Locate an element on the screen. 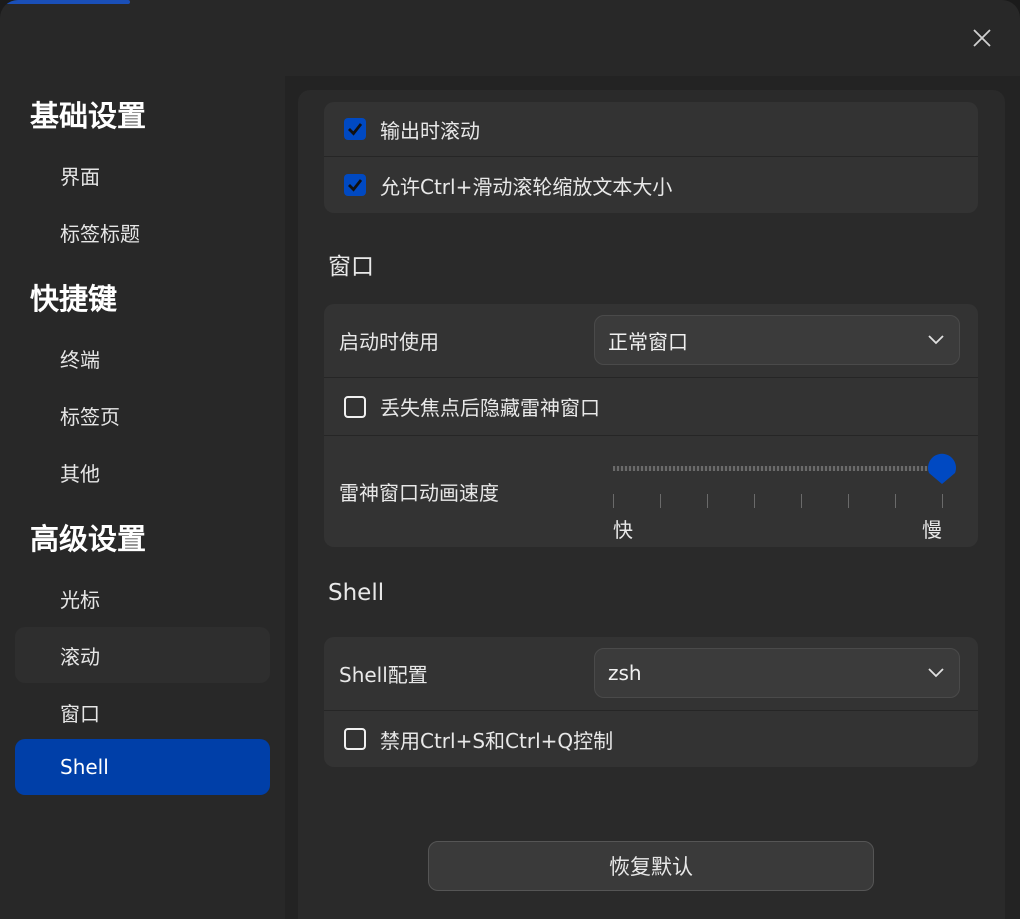  sidebar-item-shell: Shell is located at coordinates (142, 767).